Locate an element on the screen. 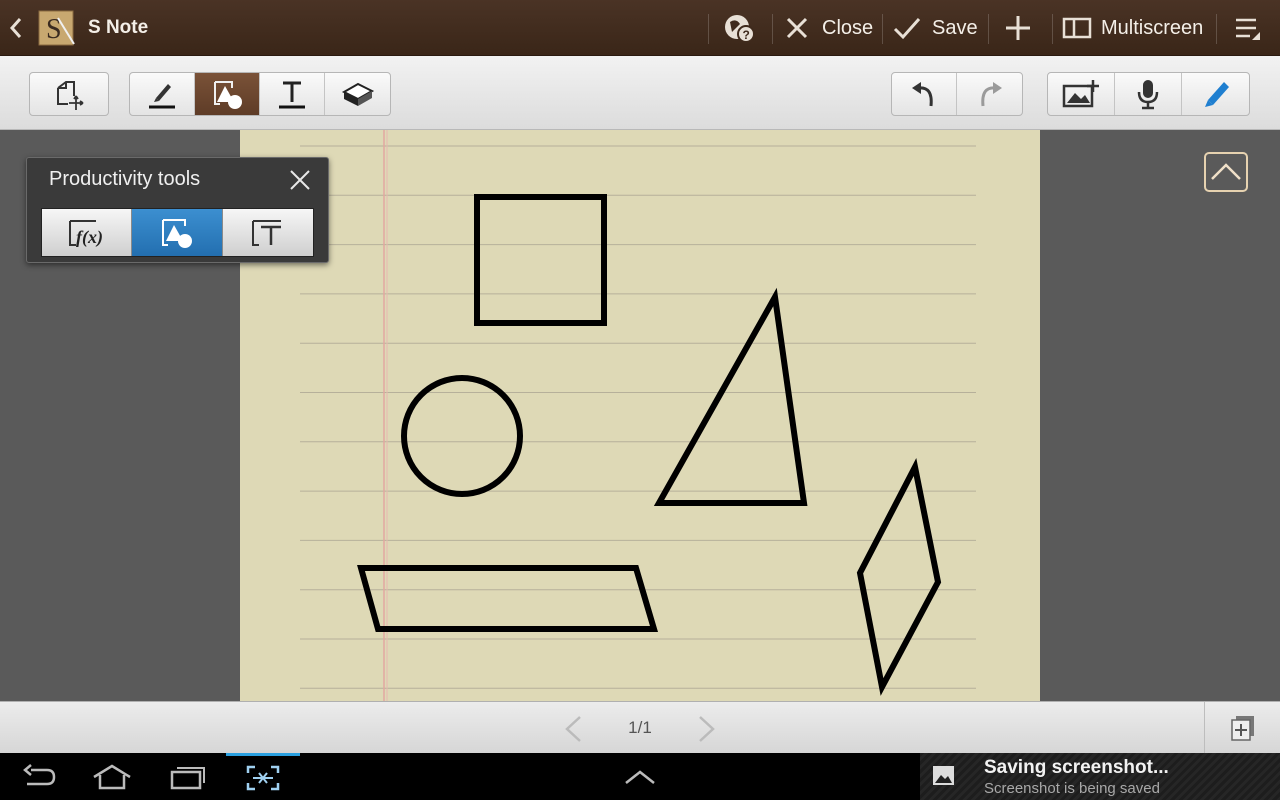  nav-expand-button is located at coordinates (640, 776).